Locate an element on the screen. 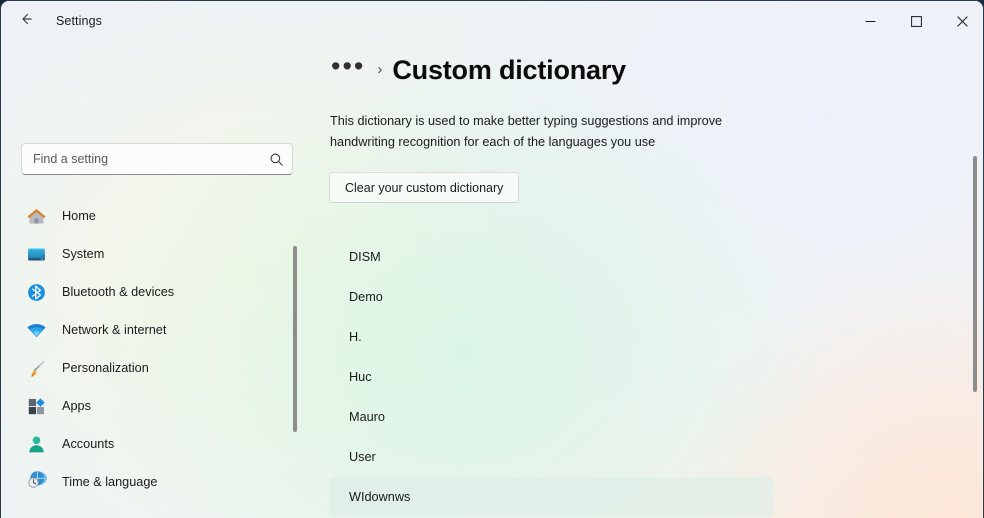 The image size is (984, 518). minimize-icon is located at coordinates (870, 21).